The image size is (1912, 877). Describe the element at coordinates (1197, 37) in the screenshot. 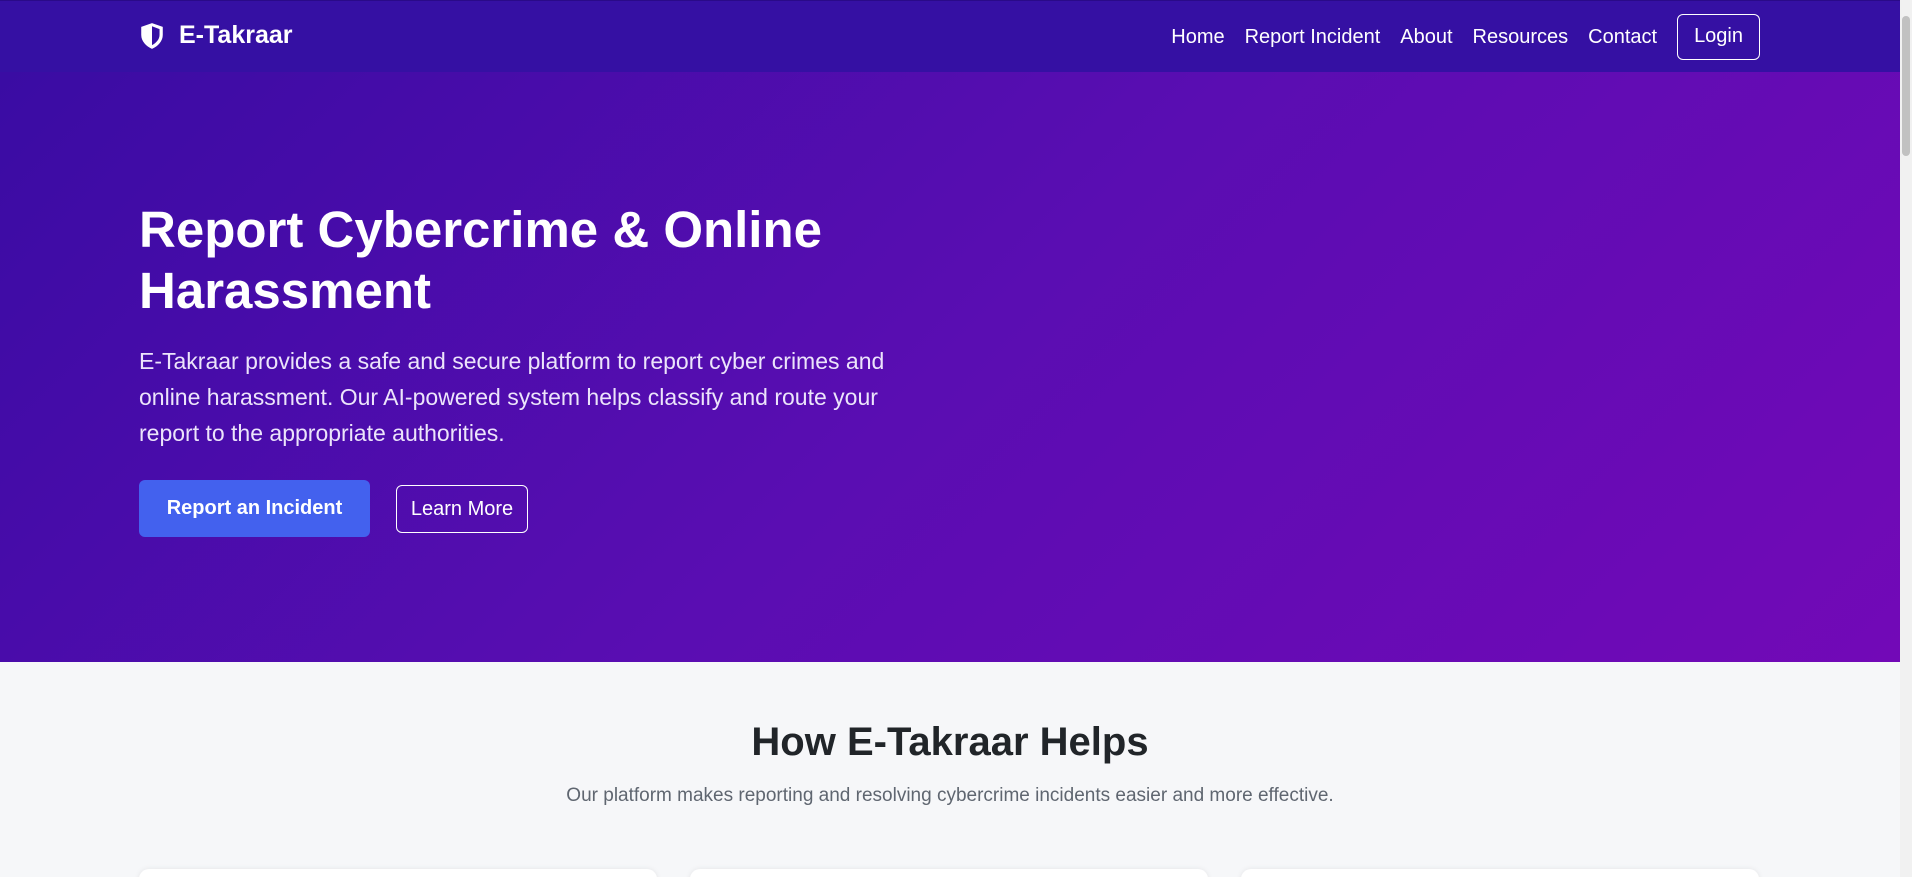

I see `nav-link-home: Home` at that location.